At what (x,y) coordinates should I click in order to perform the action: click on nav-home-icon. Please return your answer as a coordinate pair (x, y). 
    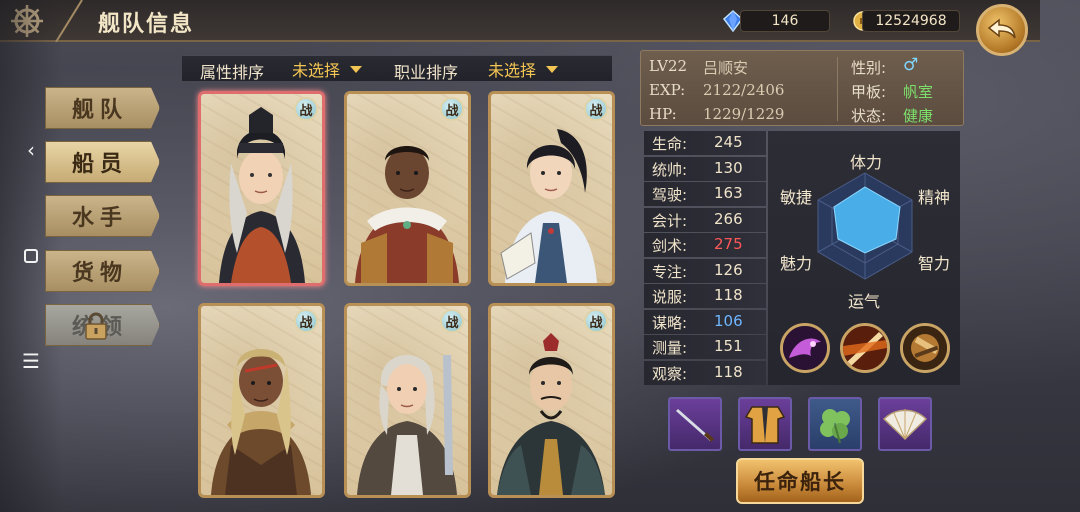
    Looking at the image, I should click on (31, 256).